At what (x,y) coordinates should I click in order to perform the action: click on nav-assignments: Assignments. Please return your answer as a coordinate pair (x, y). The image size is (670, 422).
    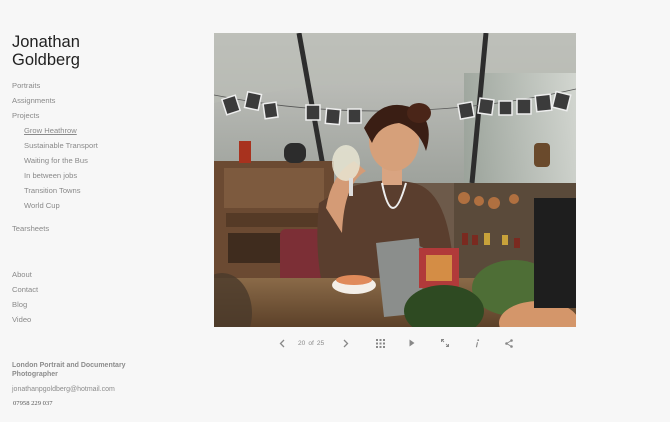
    Looking at the image, I should click on (55, 100).